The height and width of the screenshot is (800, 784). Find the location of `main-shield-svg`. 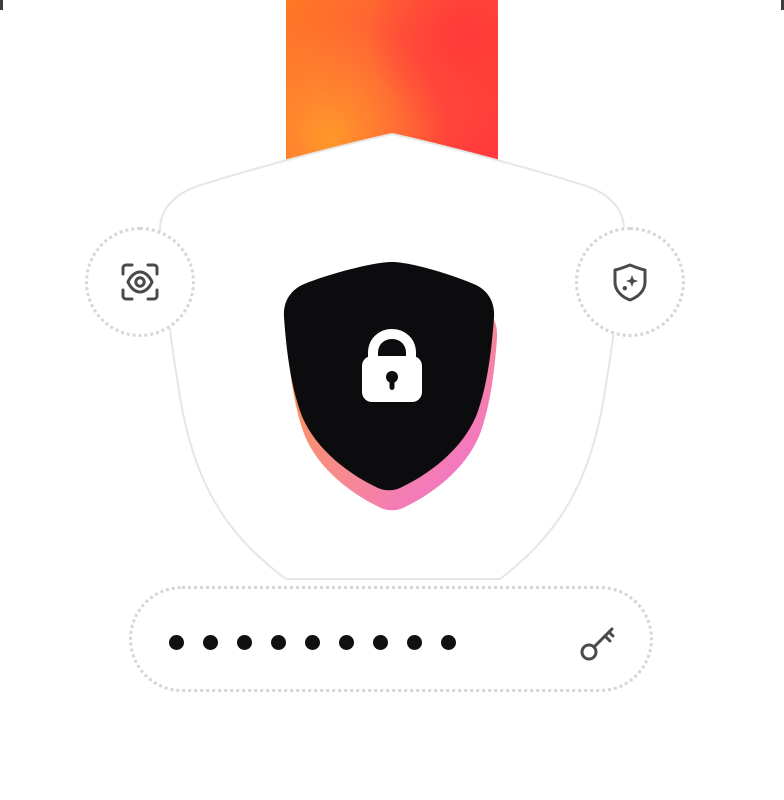

main-shield-svg is located at coordinates (390, 386).